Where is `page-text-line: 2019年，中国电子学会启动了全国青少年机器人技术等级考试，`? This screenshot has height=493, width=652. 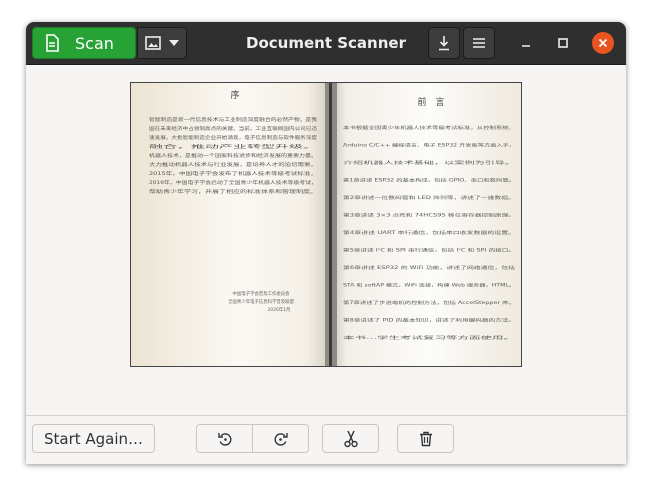
page-text-line: 2019年，中国电子学会启动了全国青少年机器人技术等级考试， is located at coordinates (233, 182).